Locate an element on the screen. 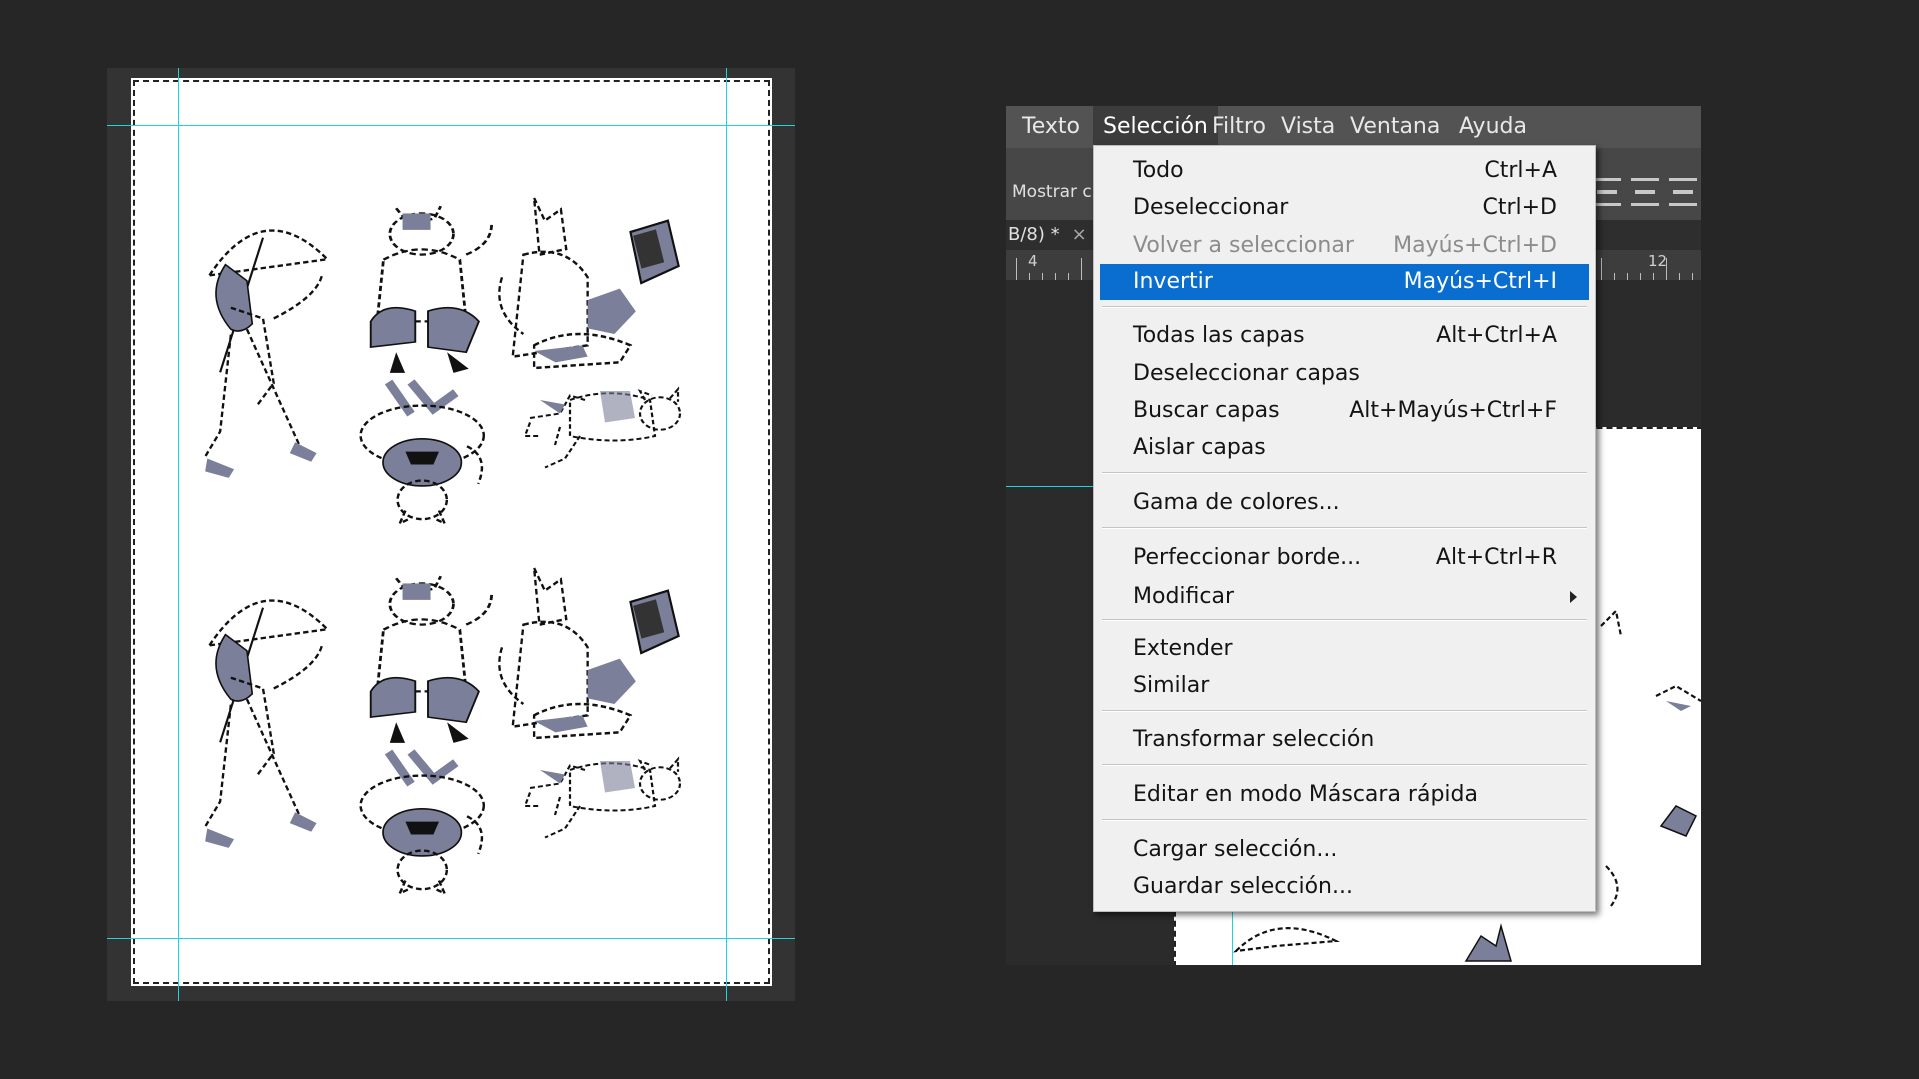 This screenshot has height=1079, width=1919. menu-item-mascara-rapida: Editar en modo Máscara rápida is located at coordinates (1344, 794).